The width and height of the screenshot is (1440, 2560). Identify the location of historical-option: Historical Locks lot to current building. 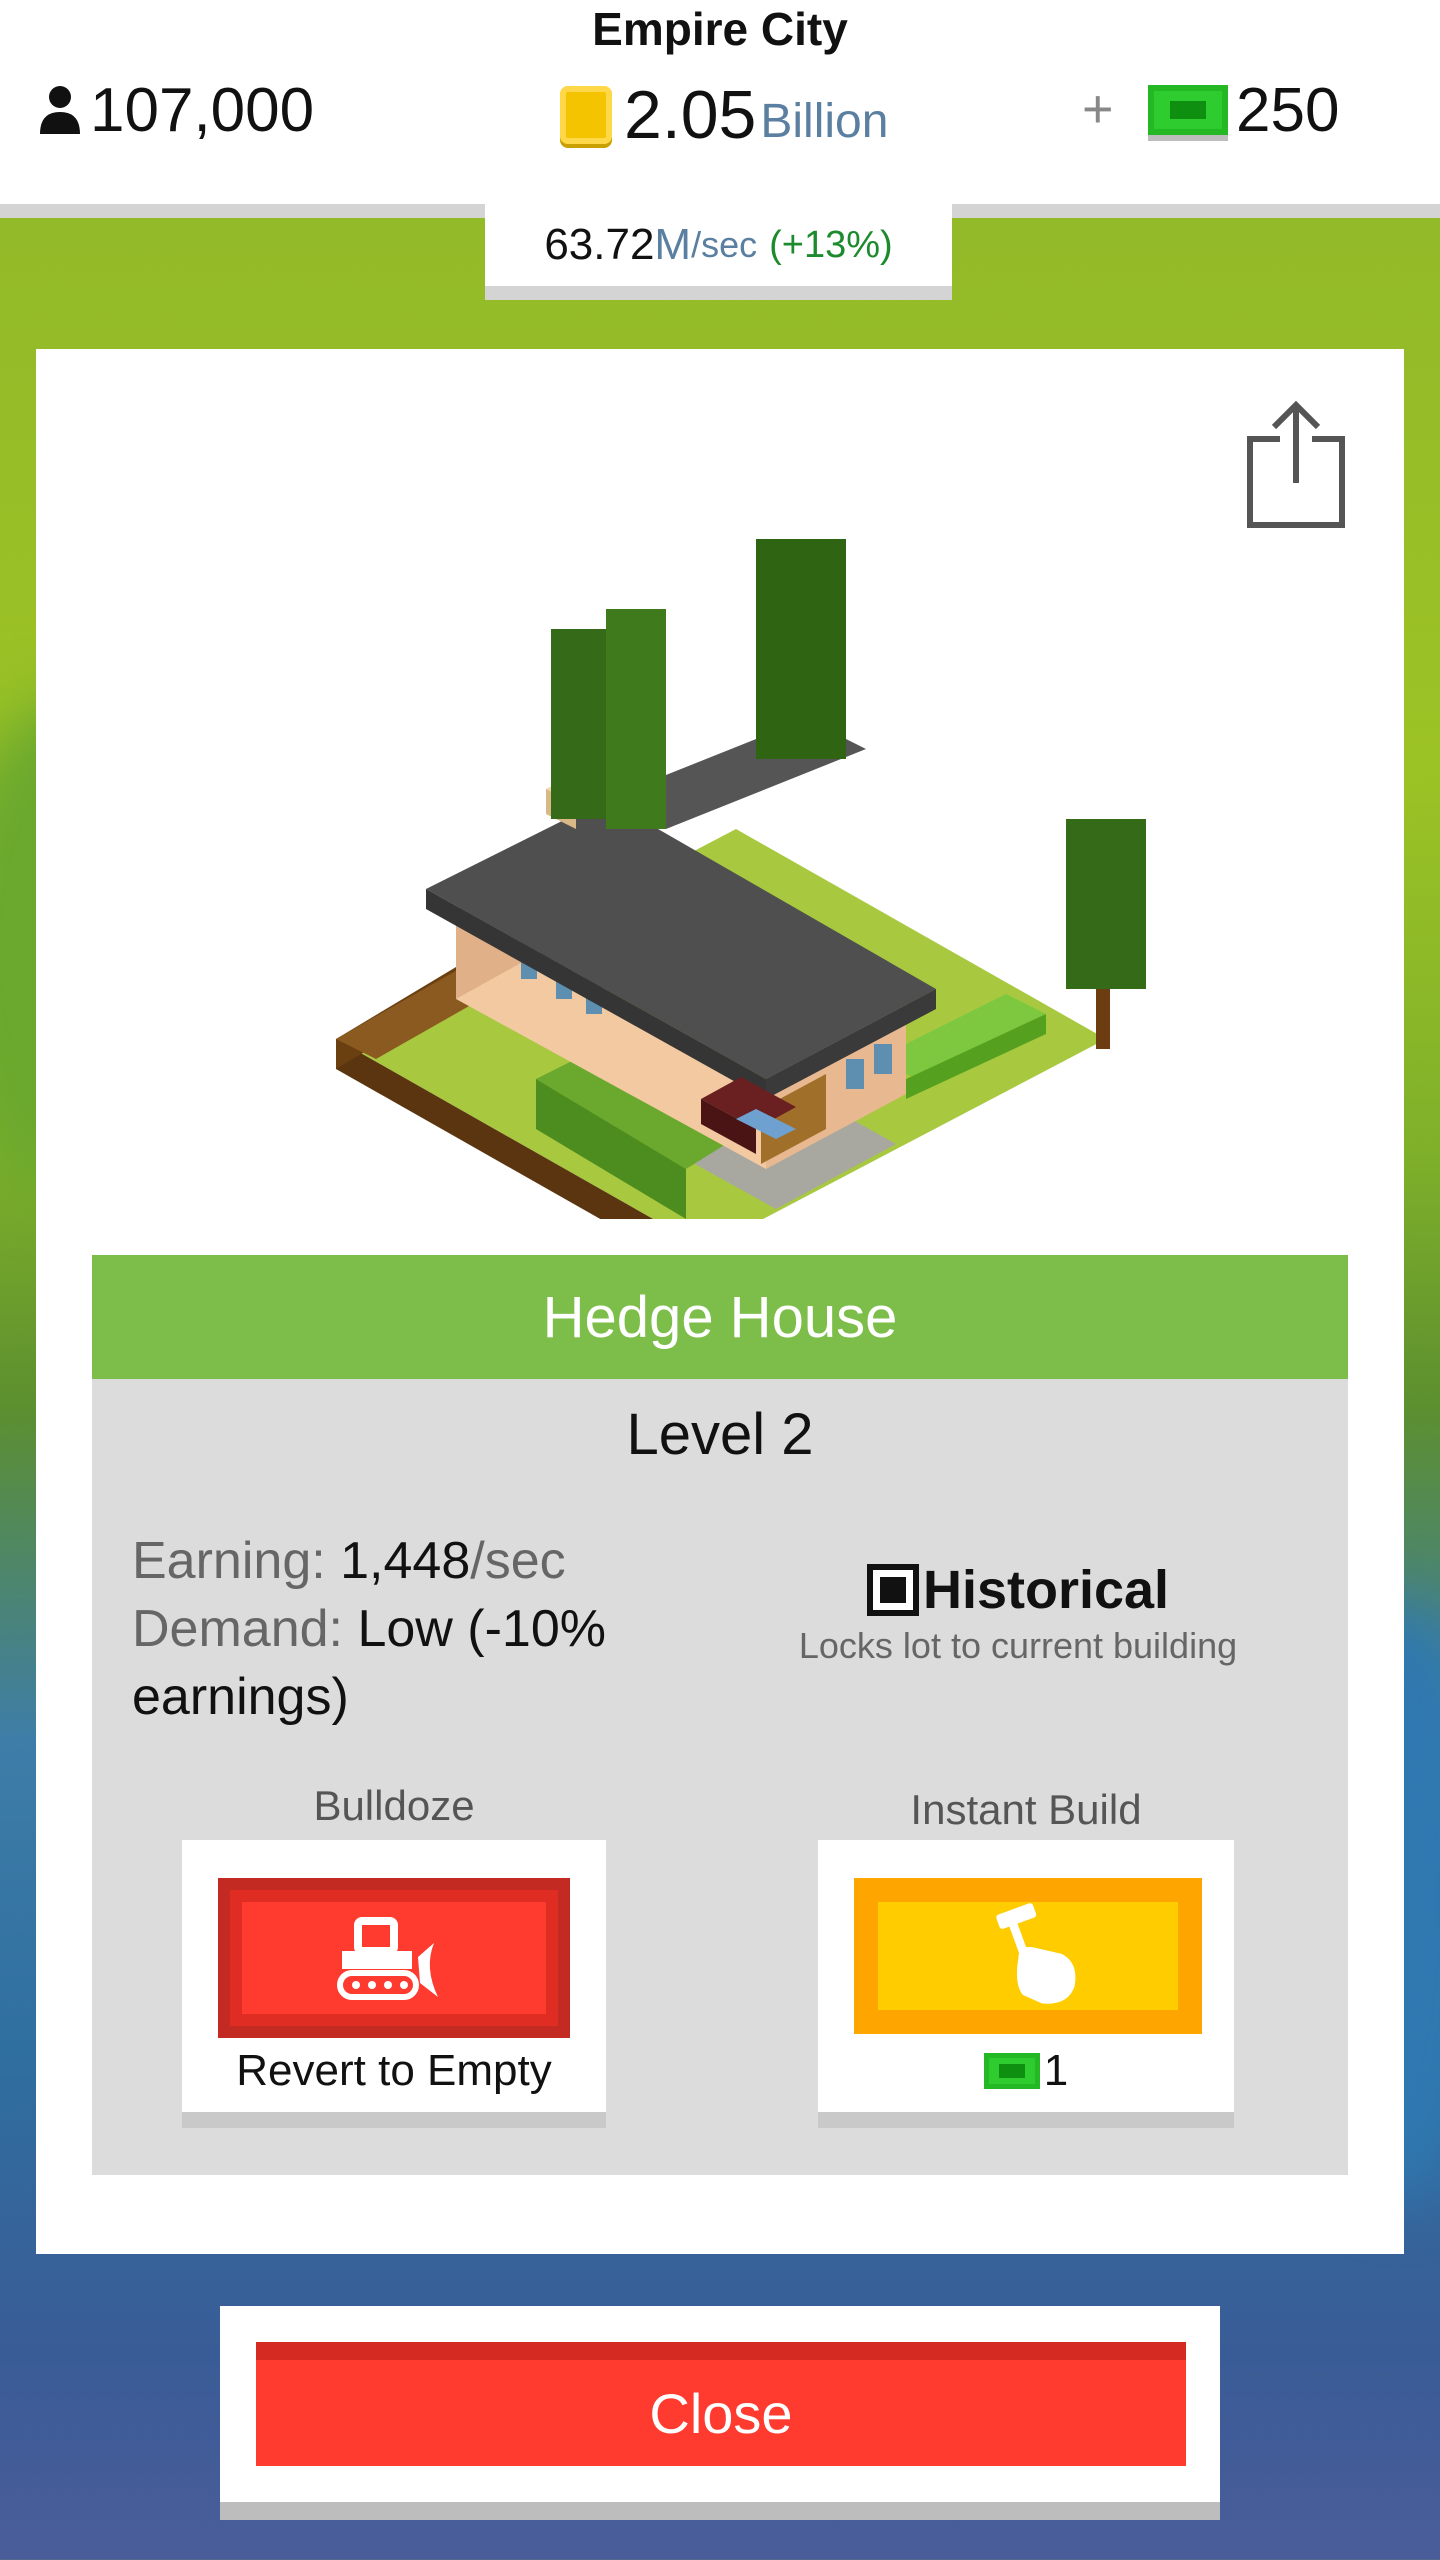
(1018, 1613).